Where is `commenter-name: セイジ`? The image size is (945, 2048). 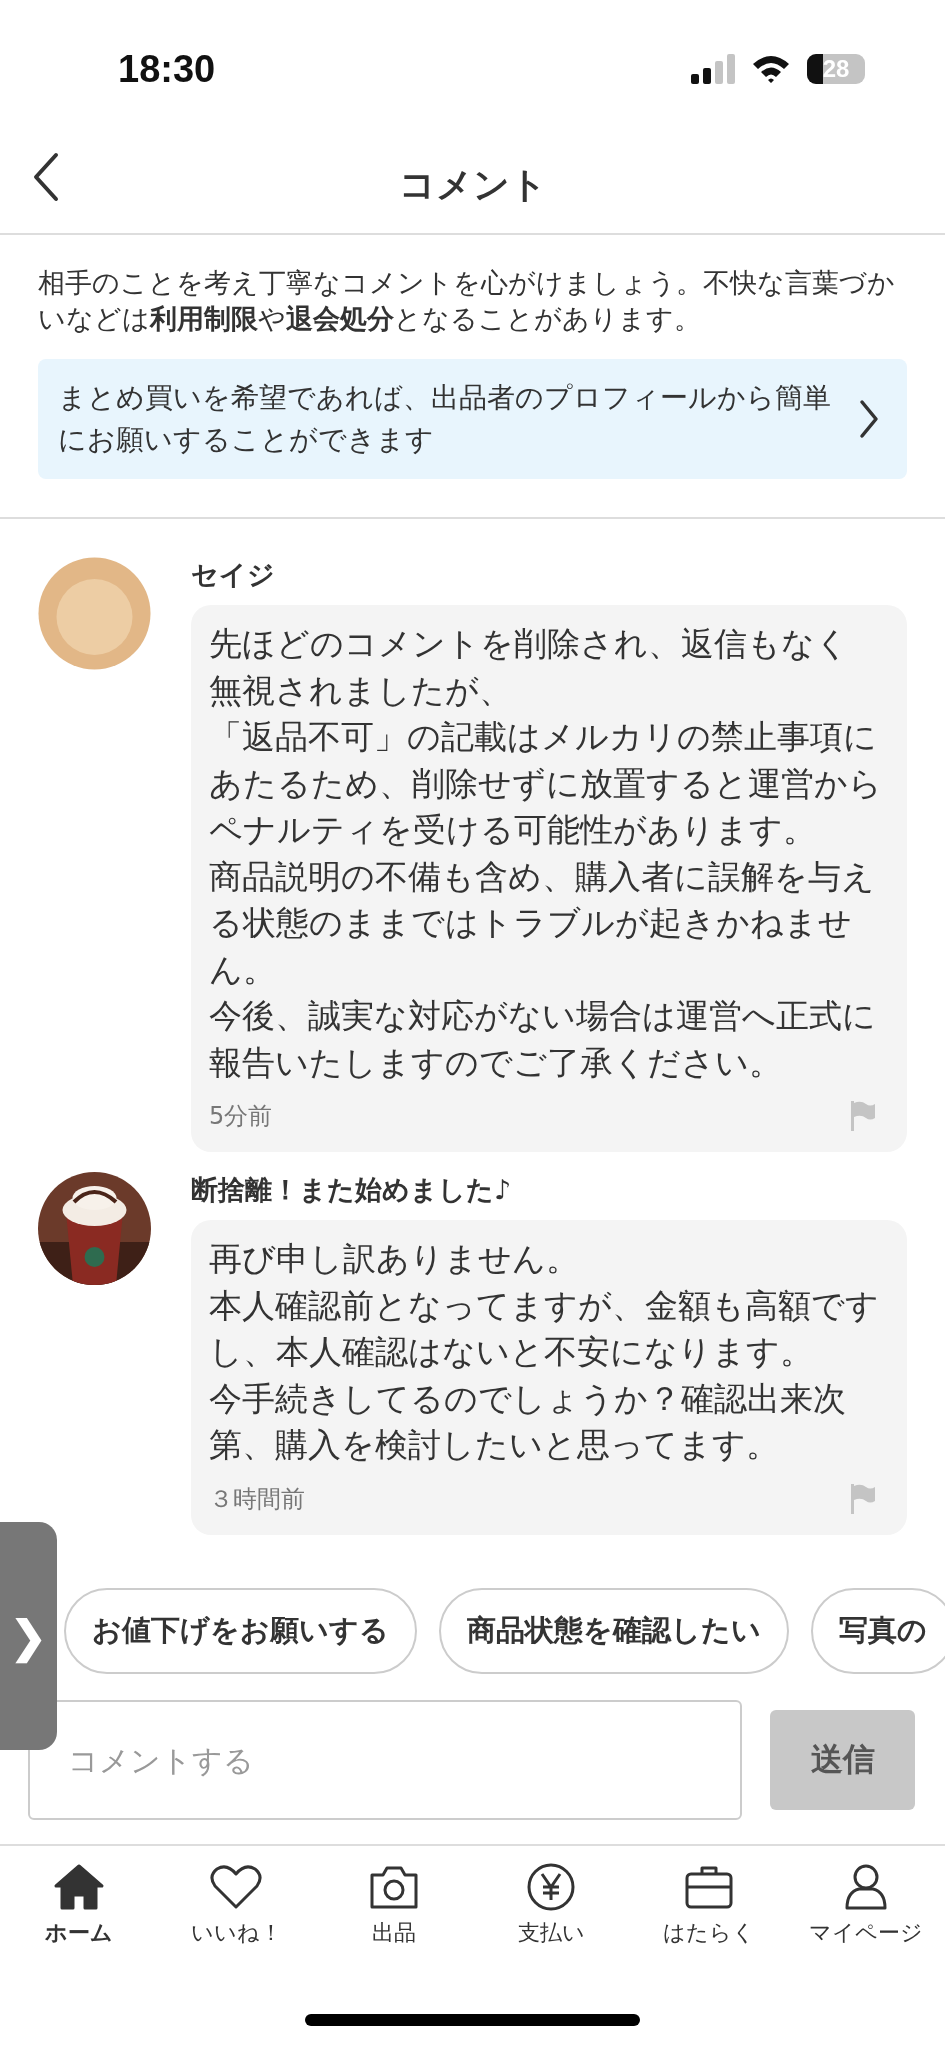 commenter-name: セイジ is located at coordinates (233, 575).